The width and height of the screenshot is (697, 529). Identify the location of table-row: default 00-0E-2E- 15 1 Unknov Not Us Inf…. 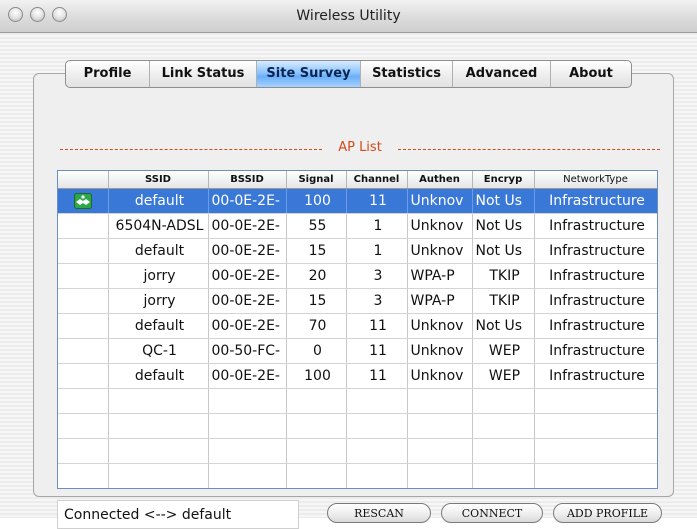
(357, 251).